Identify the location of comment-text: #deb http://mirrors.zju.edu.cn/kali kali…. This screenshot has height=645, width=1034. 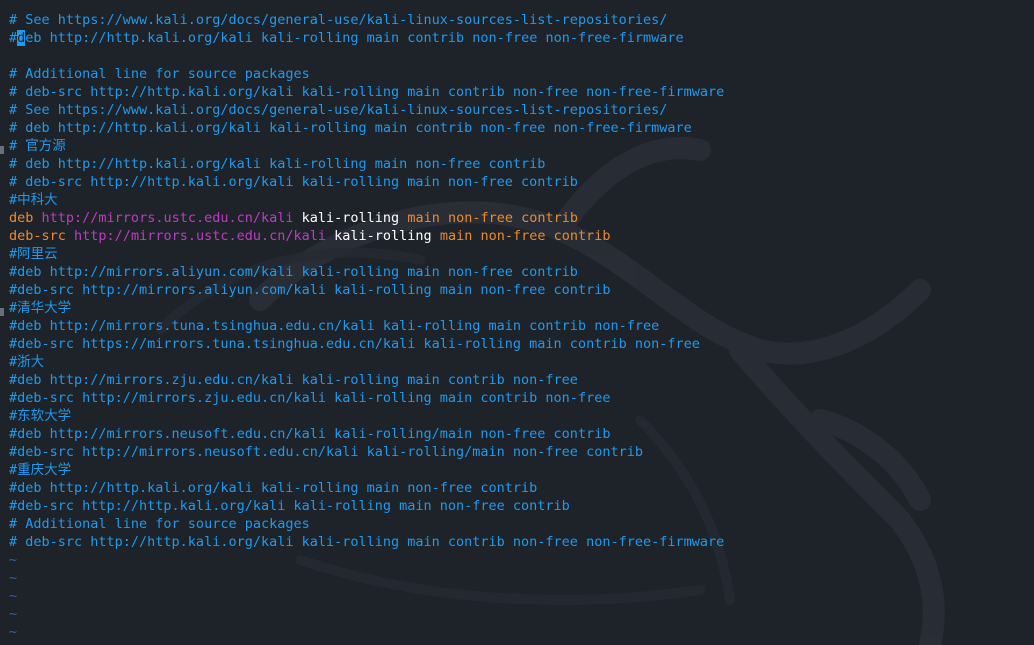
(293, 380).